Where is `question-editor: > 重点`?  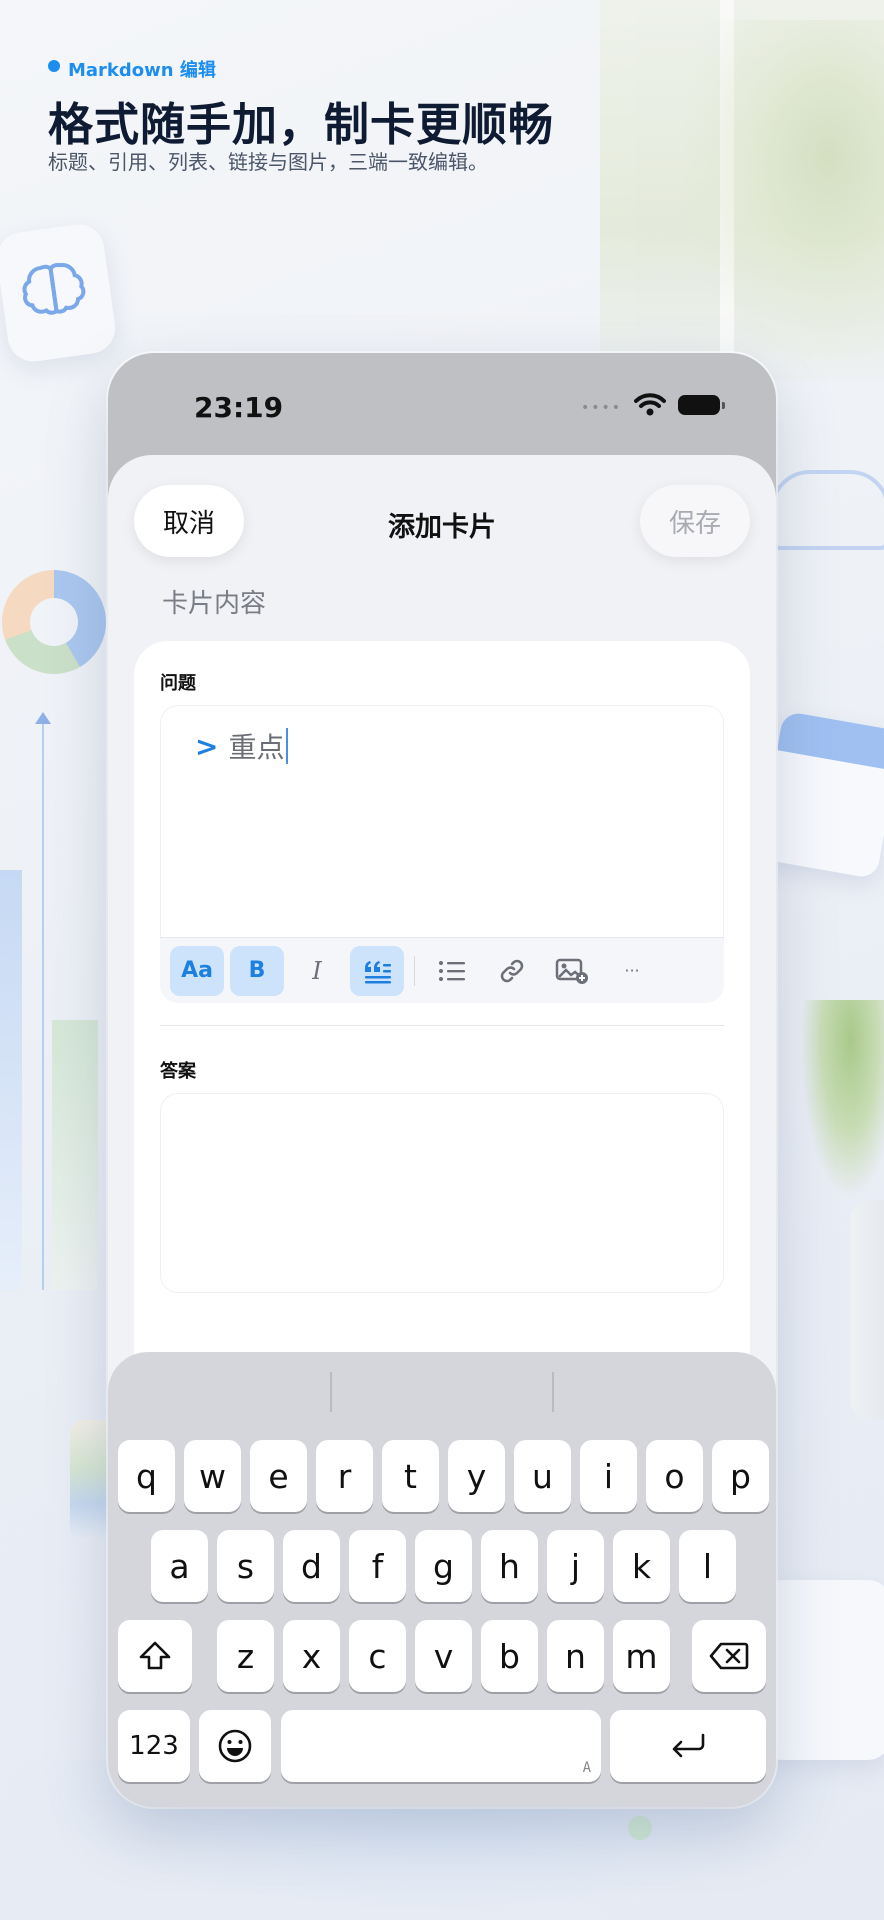 question-editor: > 重点 is located at coordinates (442, 821).